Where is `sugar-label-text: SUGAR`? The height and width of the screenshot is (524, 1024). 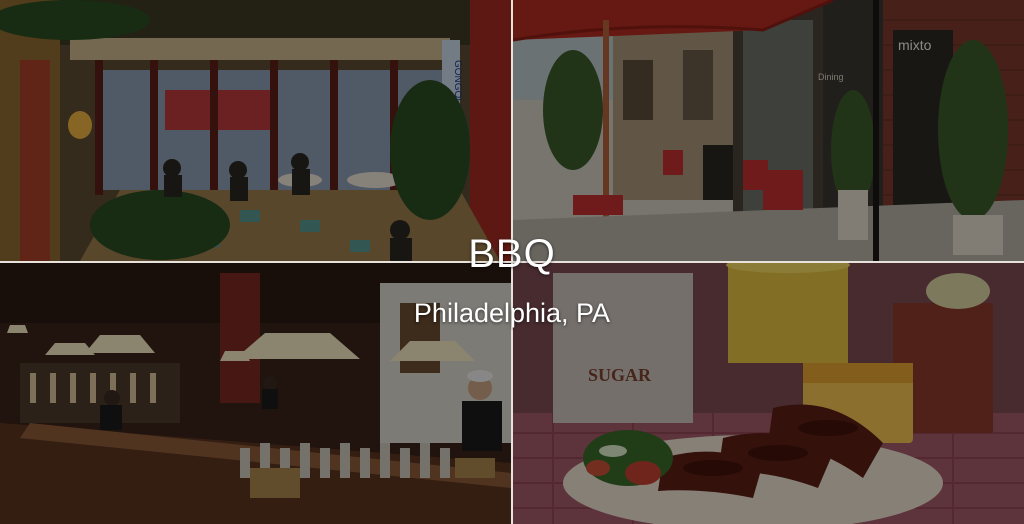
sugar-label-text: SUGAR is located at coordinates (620, 375).